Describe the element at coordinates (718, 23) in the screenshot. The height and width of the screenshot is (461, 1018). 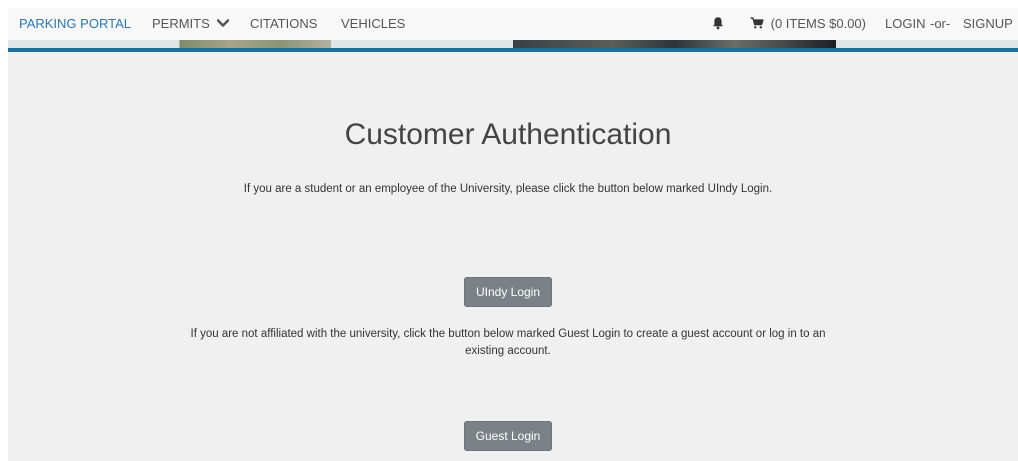
I see `bell-icon` at that location.